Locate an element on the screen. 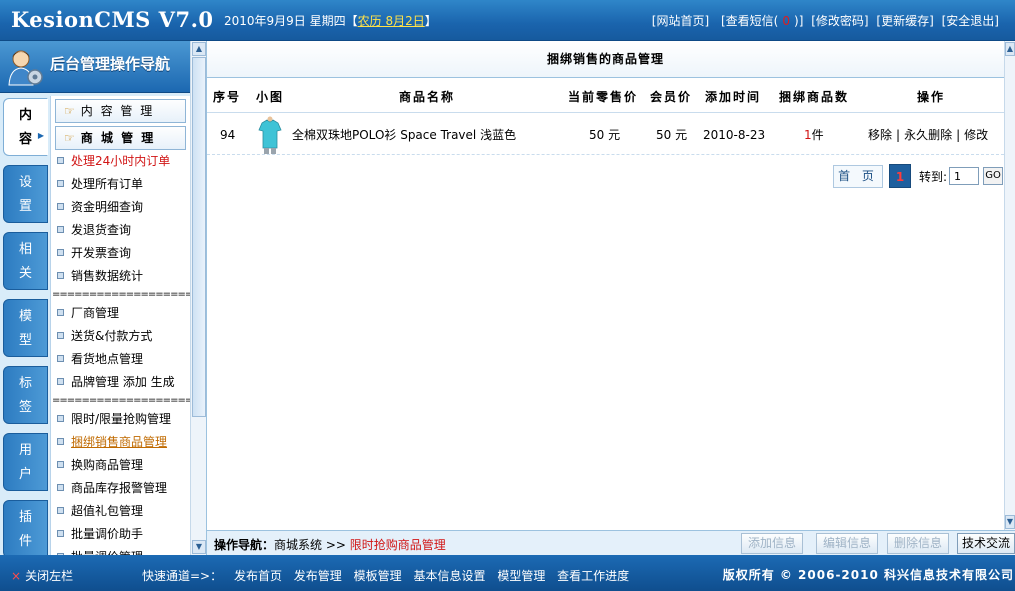  site-home-link: [网站首页] is located at coordinates (680, 21).